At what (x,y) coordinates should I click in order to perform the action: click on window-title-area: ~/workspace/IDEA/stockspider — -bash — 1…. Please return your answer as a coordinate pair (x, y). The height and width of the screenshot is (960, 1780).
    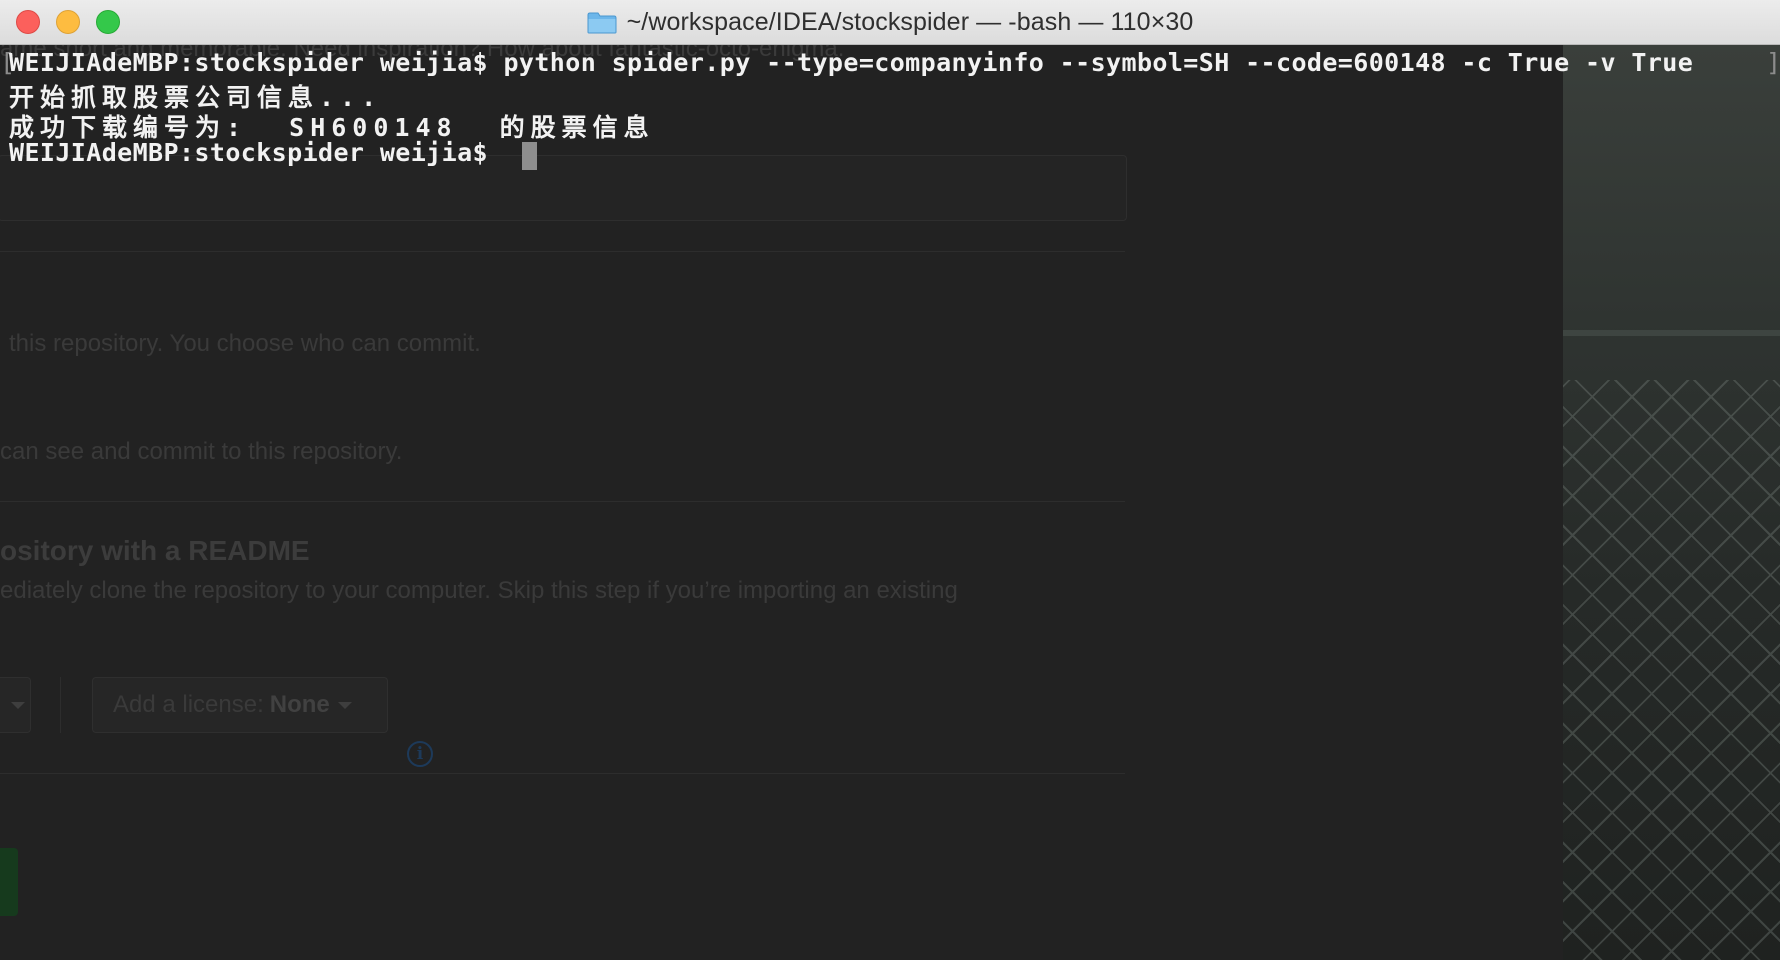
    Looking at the image, I should click on (890, 22).